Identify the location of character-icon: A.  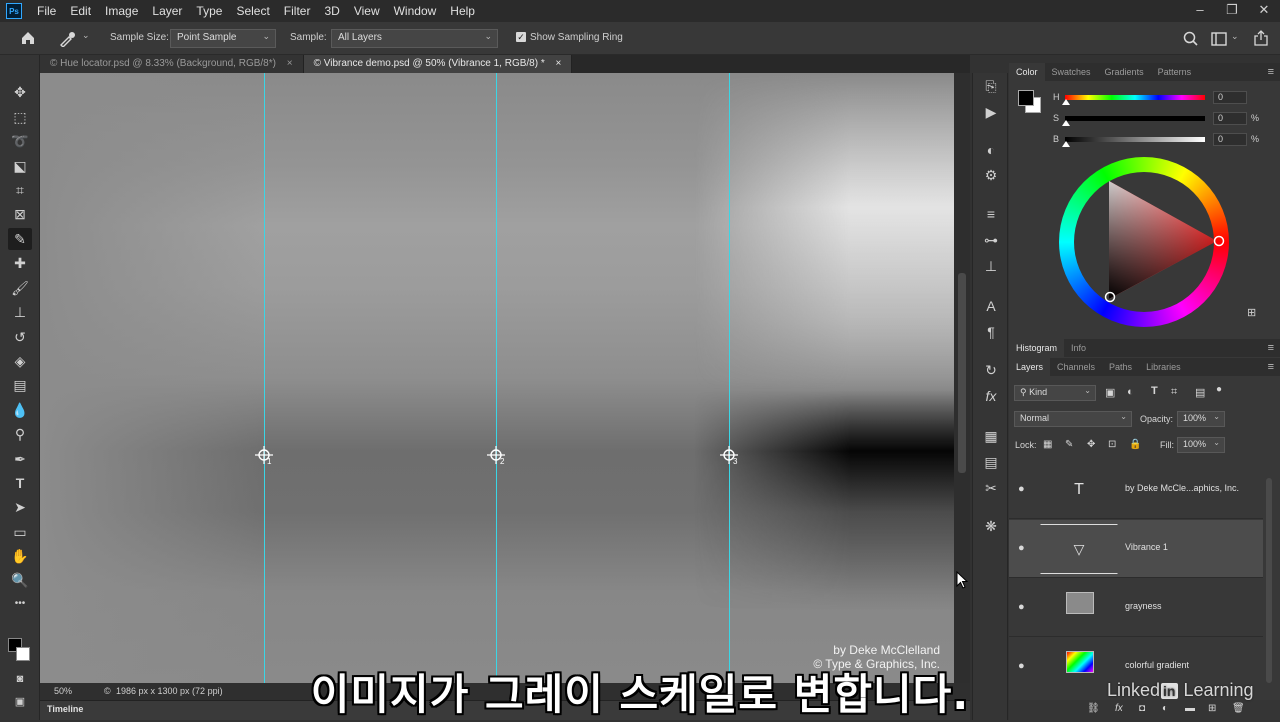
(991, 306).